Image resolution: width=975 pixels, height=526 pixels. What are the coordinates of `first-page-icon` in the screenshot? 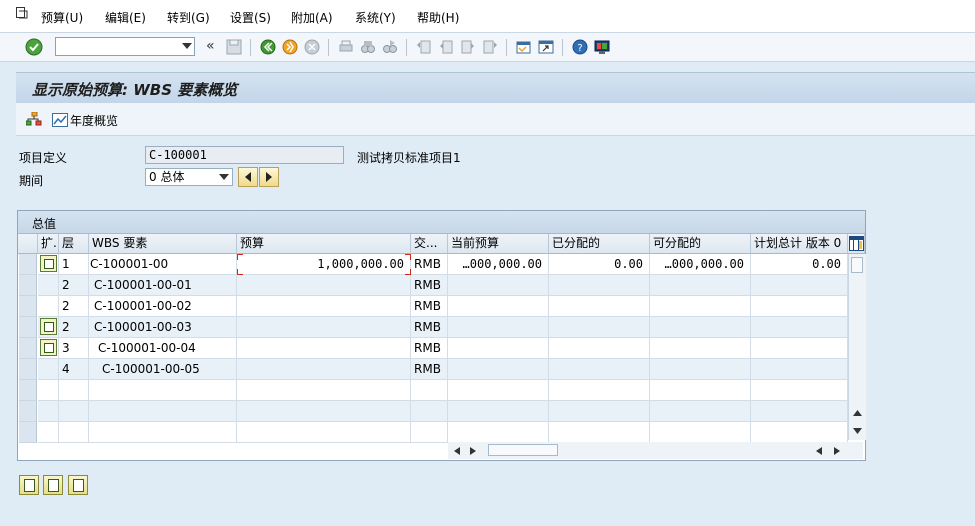 It's located at (424, 47).